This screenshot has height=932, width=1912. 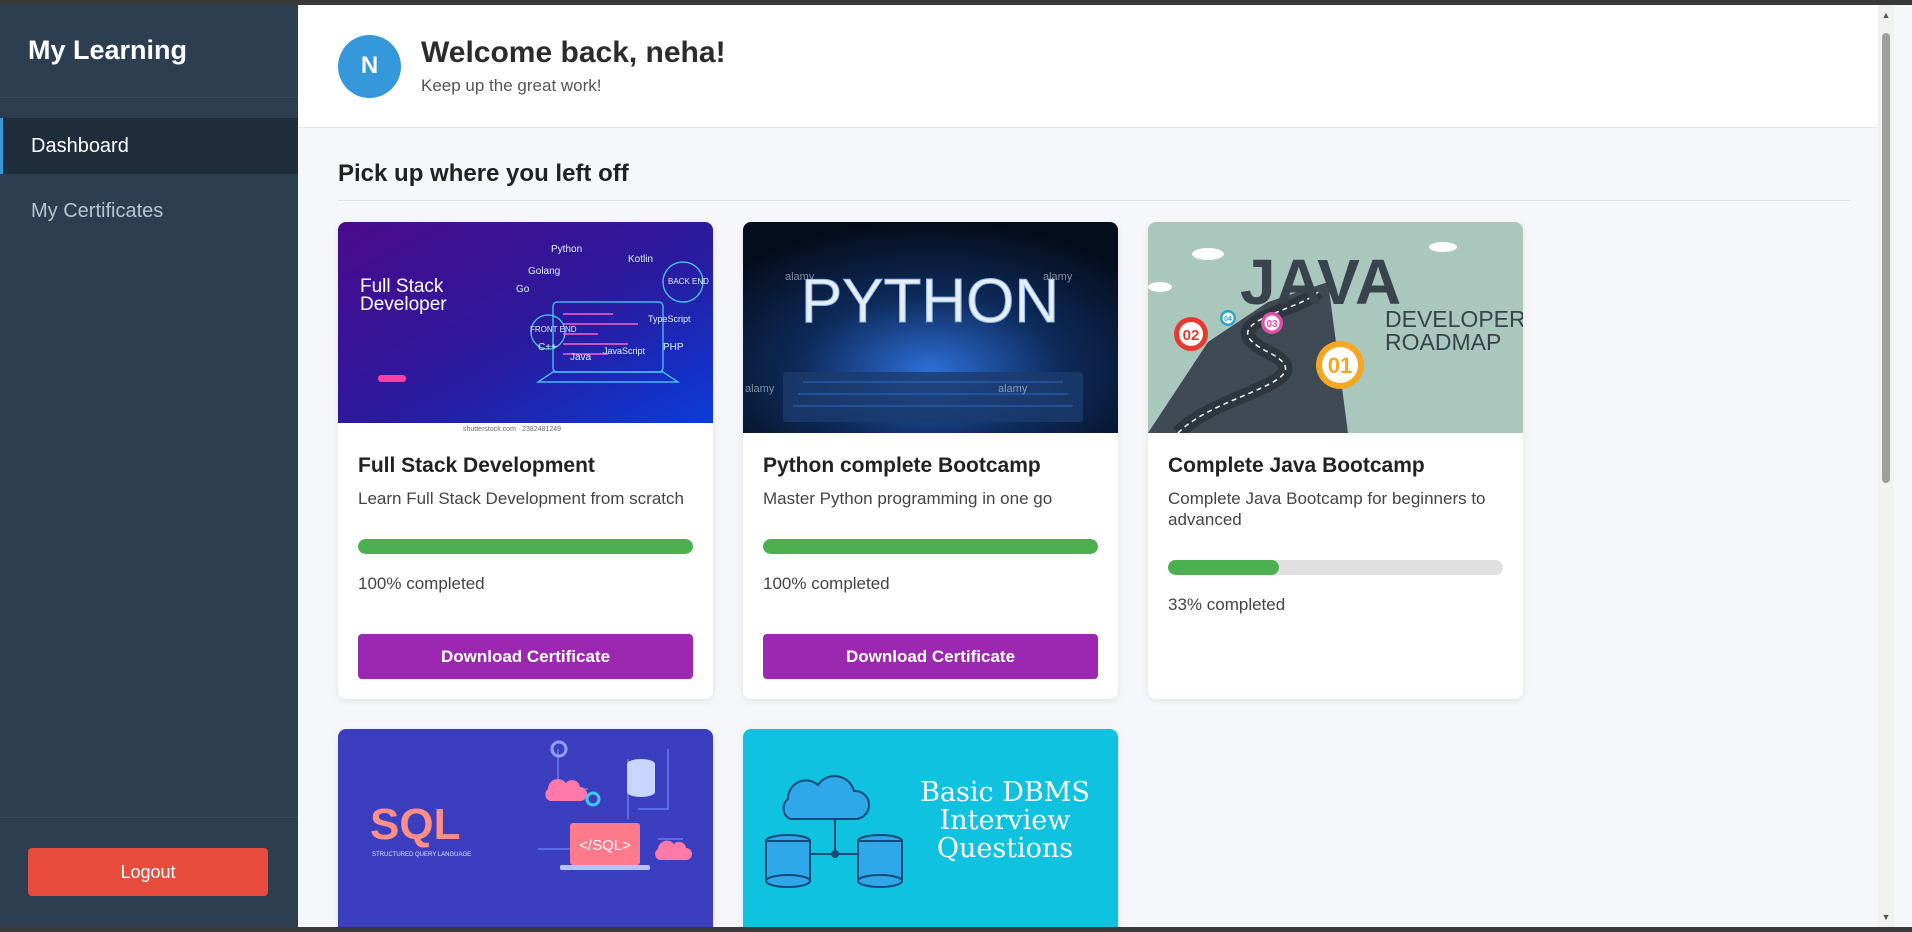 What do you see at coordinates (566, 249) in the screenshot?
I see `tag-python: Python` at bounding box center [566, 249].